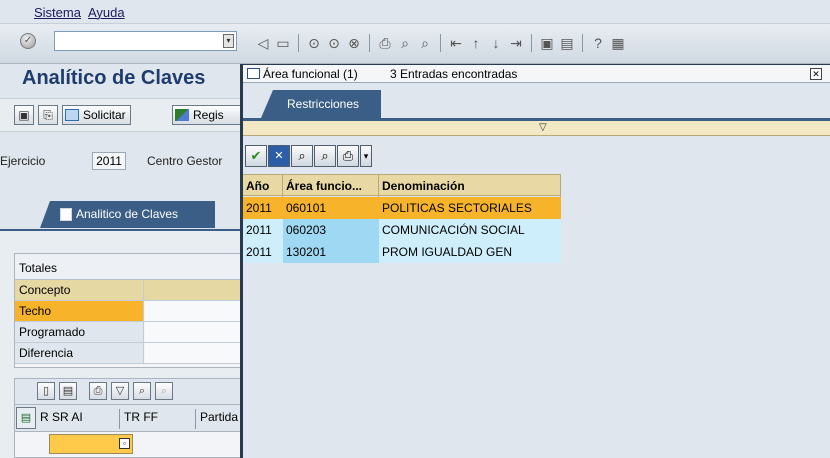 The height and width of the screenshot is (458, 830). I want to click on cancel-icon: ✕, so click(279, 156).